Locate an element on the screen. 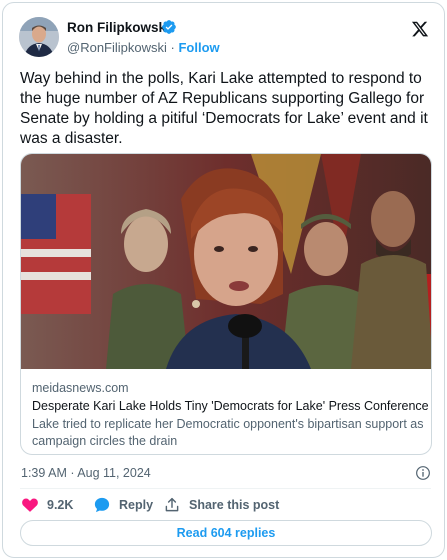 This screenshot has height=560, width=447. like-button: 9.2K is located at coordinates (47, 505).